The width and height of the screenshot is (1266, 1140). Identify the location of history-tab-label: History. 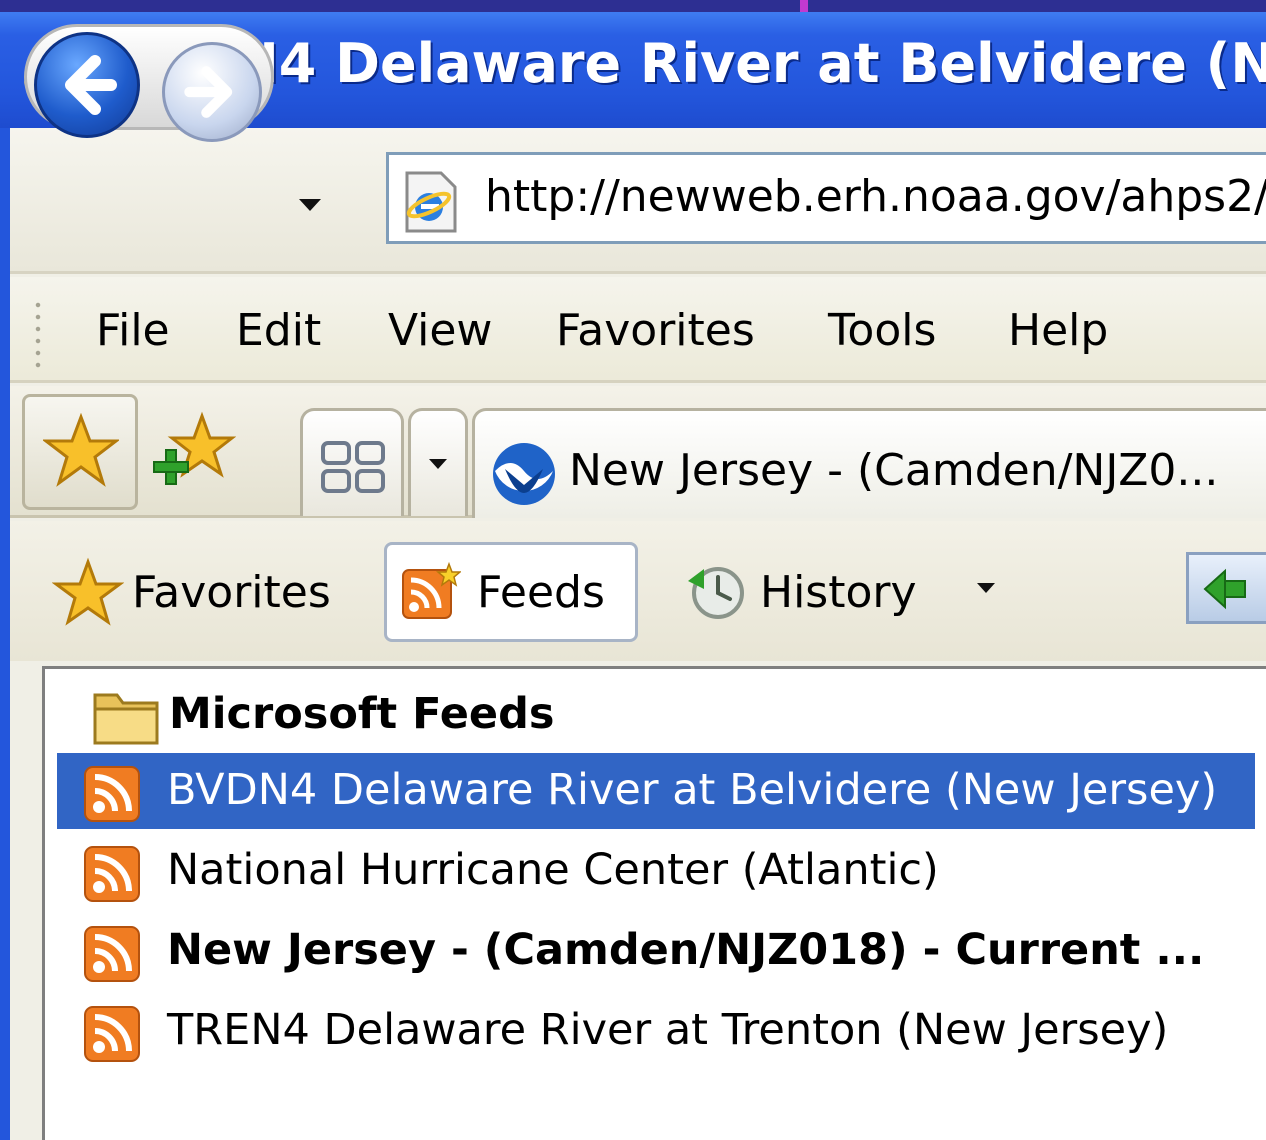
(838, 592).